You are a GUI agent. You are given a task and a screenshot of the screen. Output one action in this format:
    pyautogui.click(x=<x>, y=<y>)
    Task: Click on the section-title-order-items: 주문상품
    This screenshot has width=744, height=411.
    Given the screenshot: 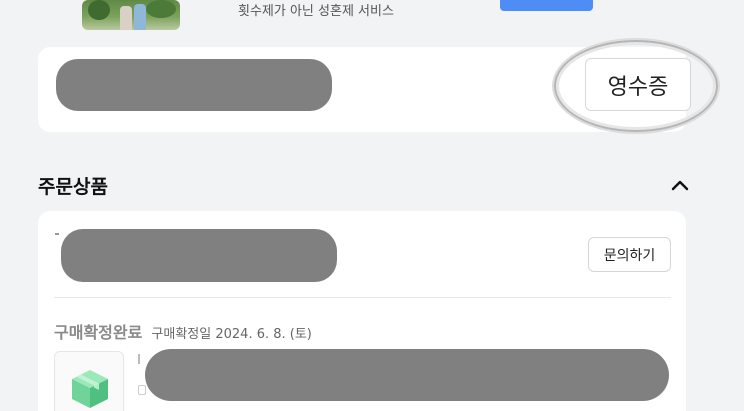 What is the action you would take?
    pyautogui.click(x=73, y=187)
    